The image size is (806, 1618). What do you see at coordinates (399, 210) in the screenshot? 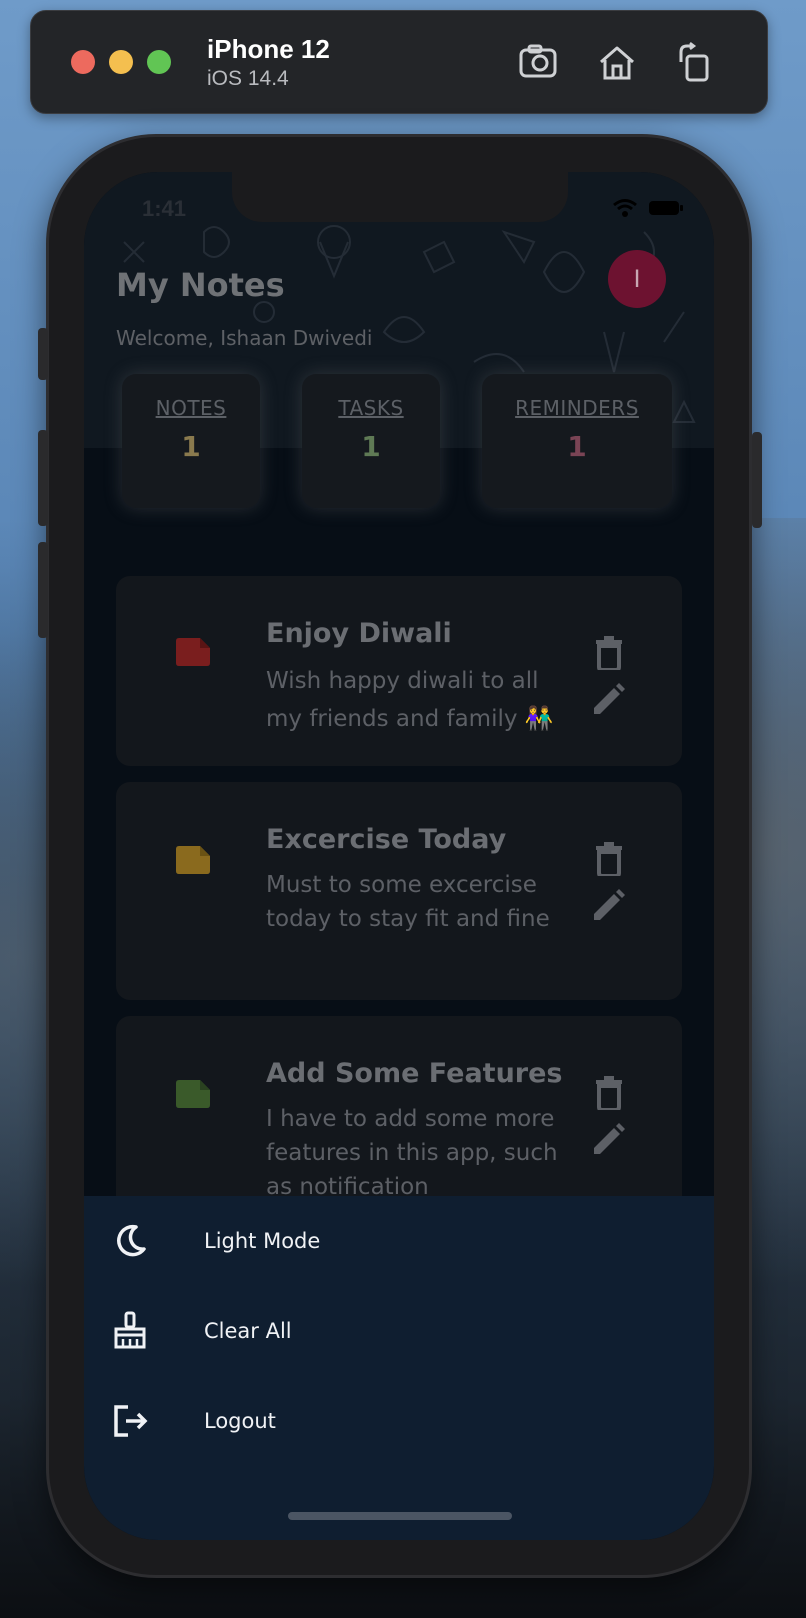
I see `status-bar: 1:41` at bounding box center [399, 210].